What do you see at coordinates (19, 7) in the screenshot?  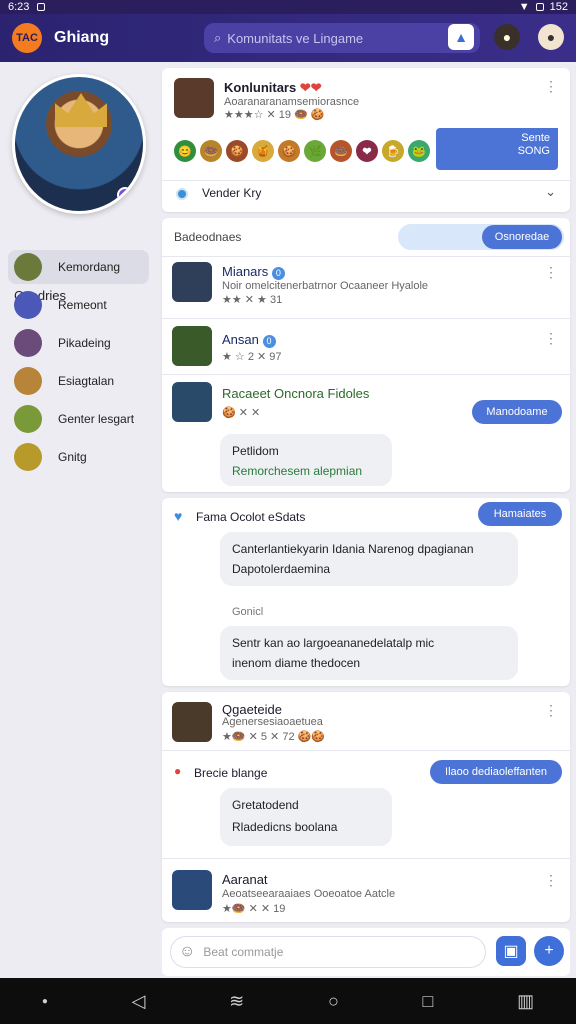 I see `status-time: 6:23` at bounding box center [19, 7].